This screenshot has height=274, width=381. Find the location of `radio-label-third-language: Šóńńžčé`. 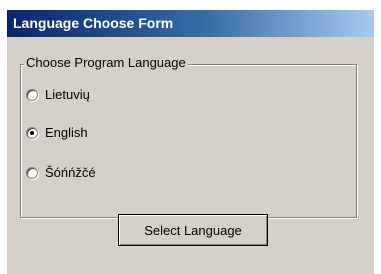

radio-label-third-language: Šóńńžčé is located at coordinates (70, 173).